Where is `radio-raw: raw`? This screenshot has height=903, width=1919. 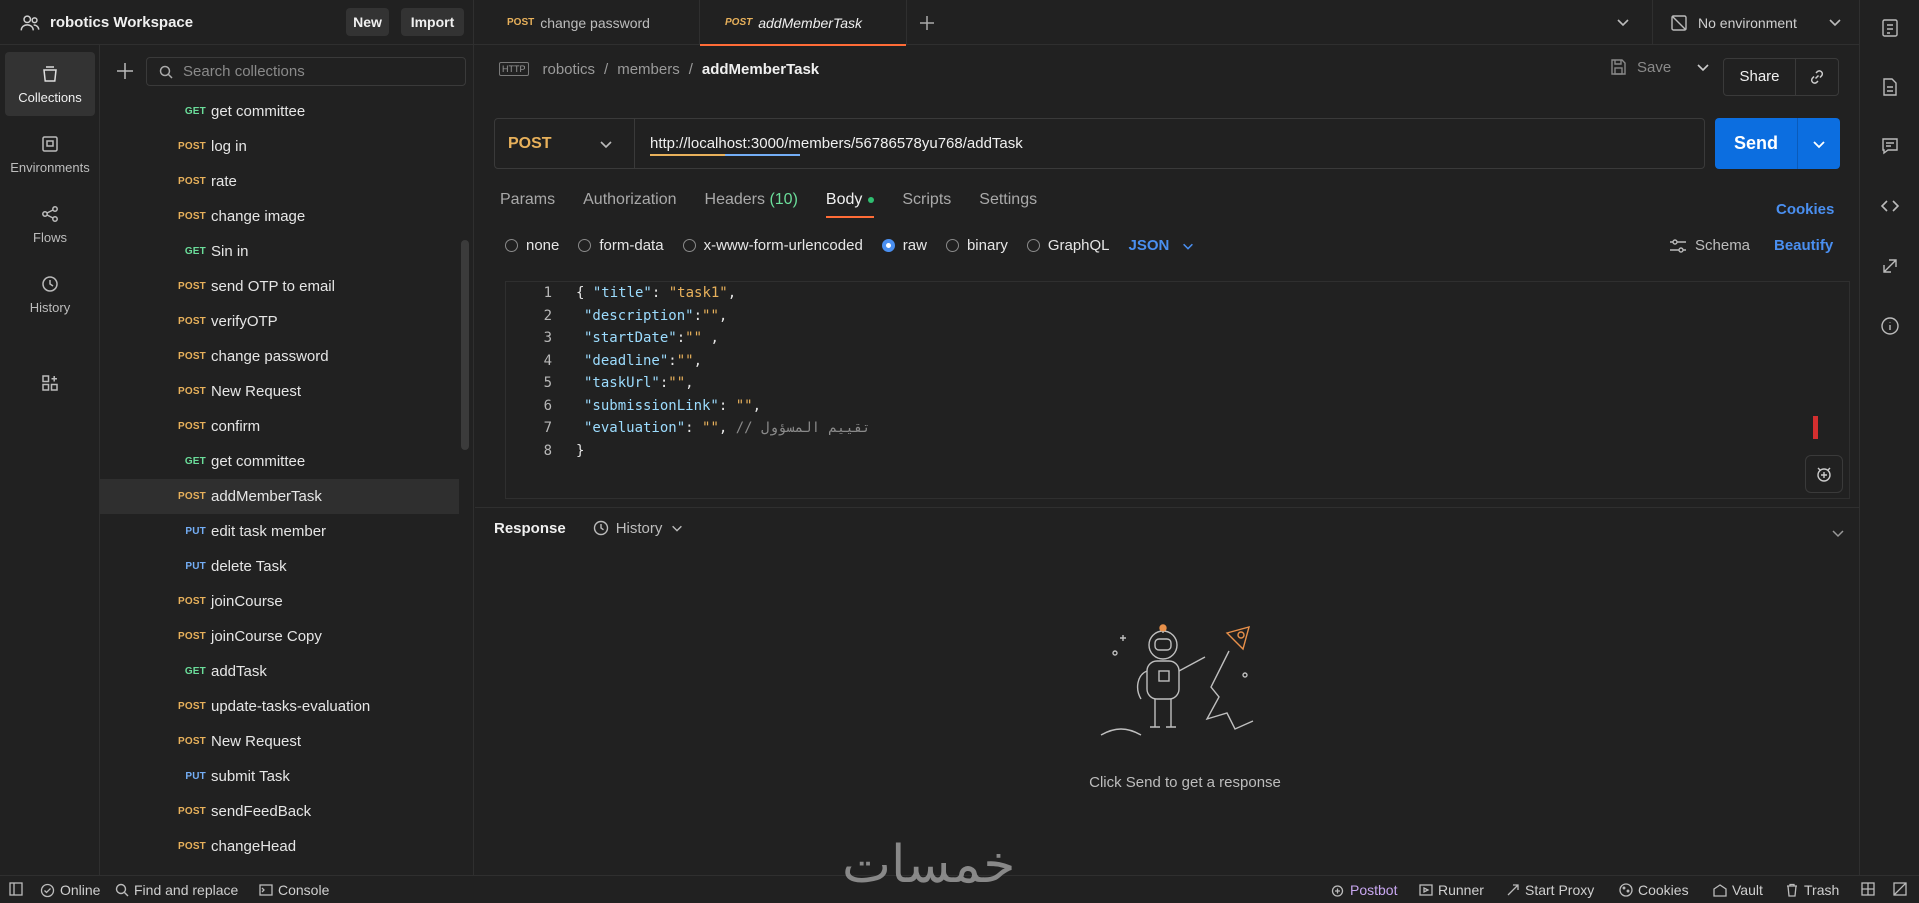 radio-raw: raw is located at coordinates (904, 245).